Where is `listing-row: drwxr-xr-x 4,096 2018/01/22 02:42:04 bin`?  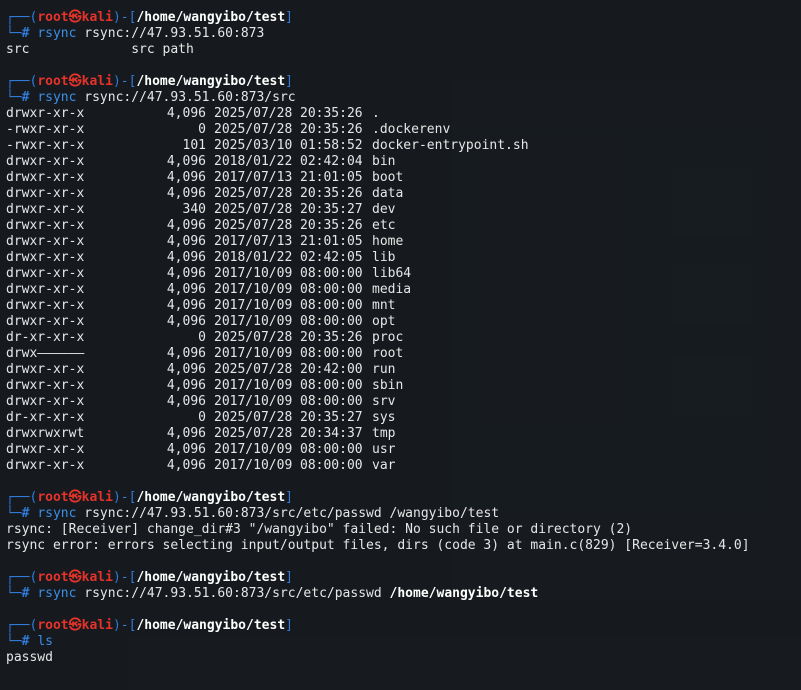 listing-row: drwxr-xr-x 4,096 2018/01/22 02:42:04 bin is located at coordinates (378, 162).